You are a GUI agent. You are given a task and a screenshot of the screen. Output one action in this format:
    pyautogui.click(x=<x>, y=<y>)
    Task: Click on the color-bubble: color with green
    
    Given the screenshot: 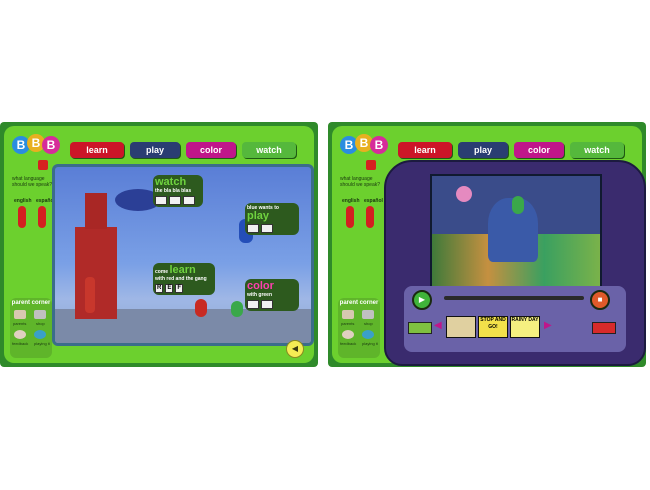 What is the action you would take?
    pyautogui.click(x=272, y=295)
    